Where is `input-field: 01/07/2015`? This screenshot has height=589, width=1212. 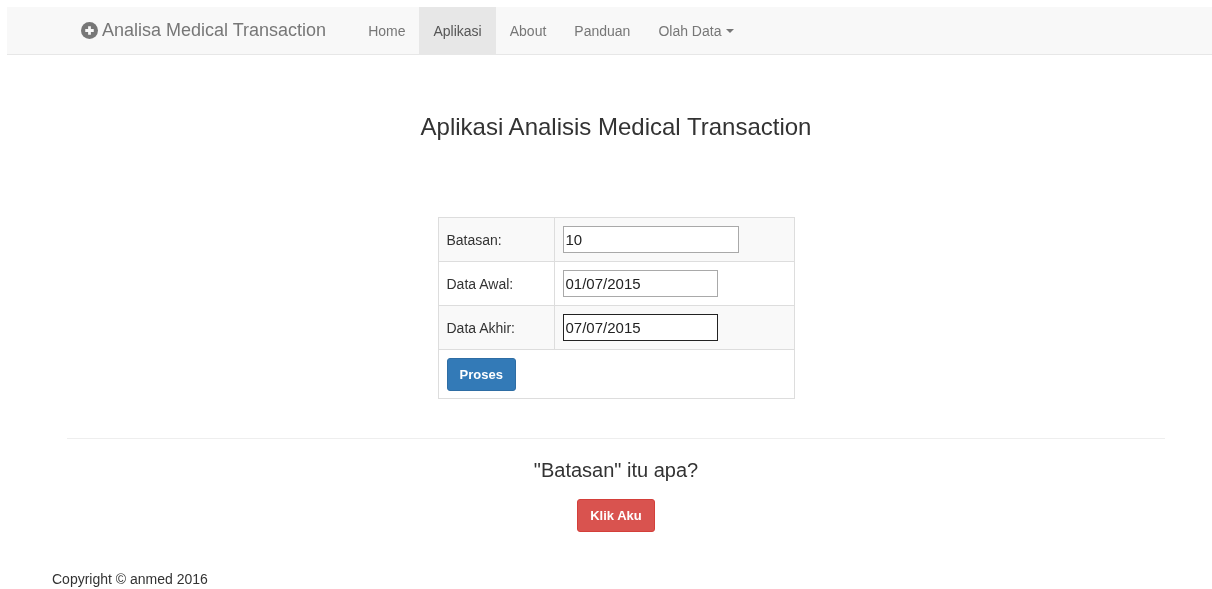
input-field: 01/07/2015 is located at coordinates (640, 283).